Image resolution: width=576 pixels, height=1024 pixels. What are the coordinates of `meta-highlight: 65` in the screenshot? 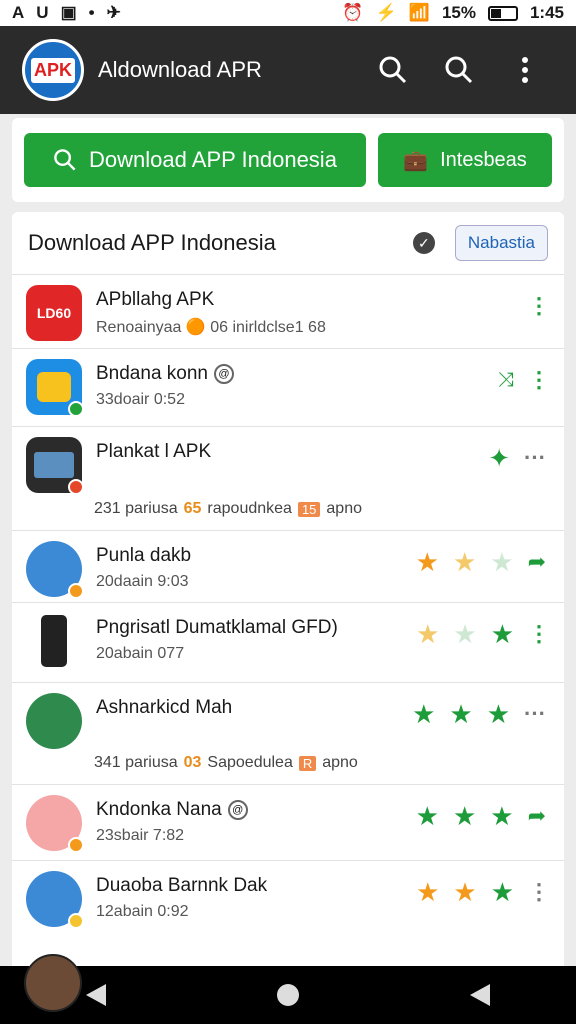 It's located at (192, 508).